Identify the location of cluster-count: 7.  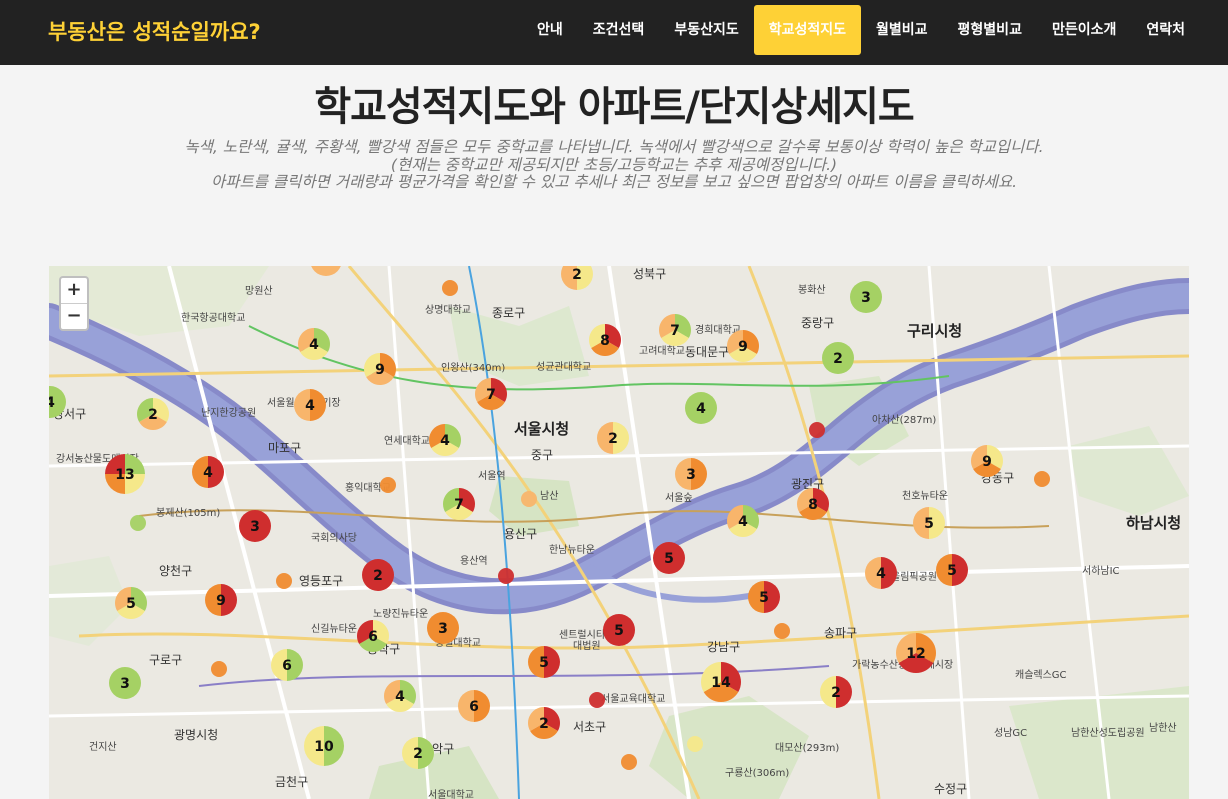
(491, 395).